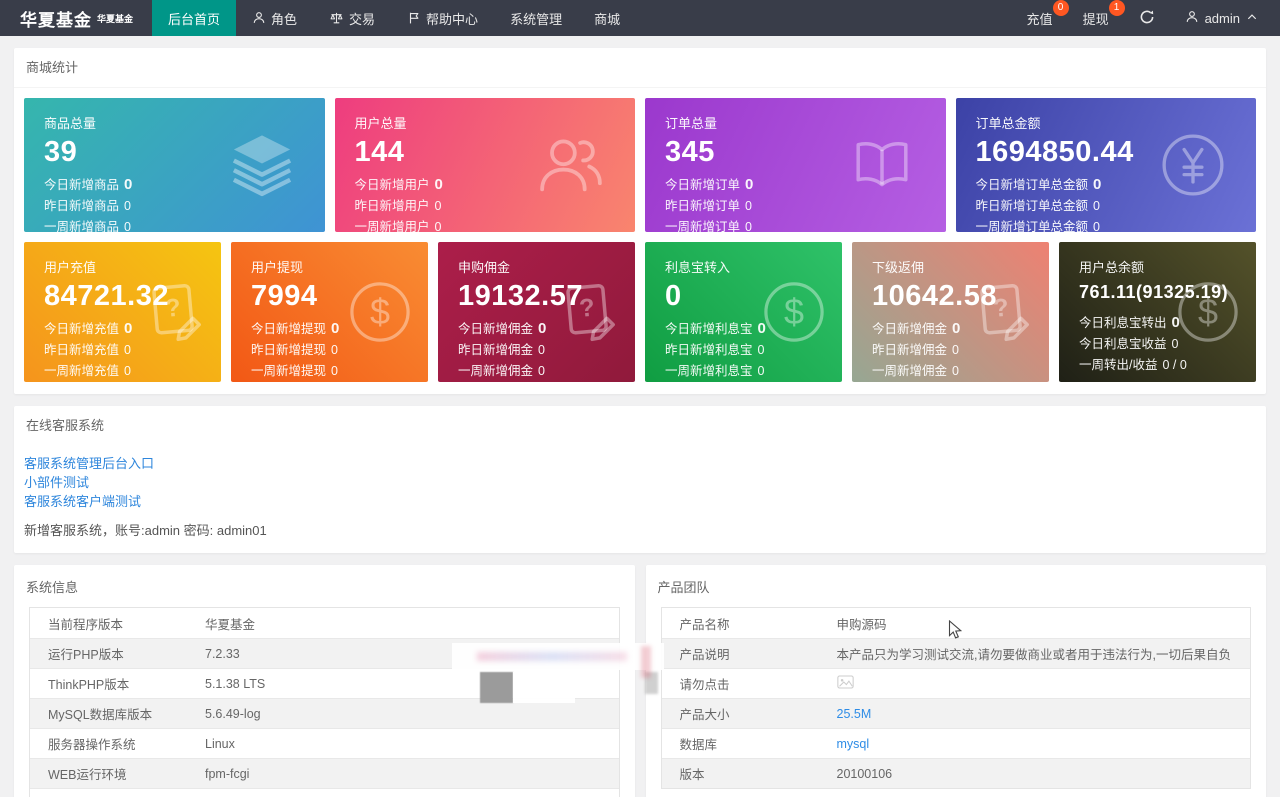 This screenshot has height=797, width=1280. I want to click on stat-line-label: 今日新增订单总金额, so click(1032, 185).